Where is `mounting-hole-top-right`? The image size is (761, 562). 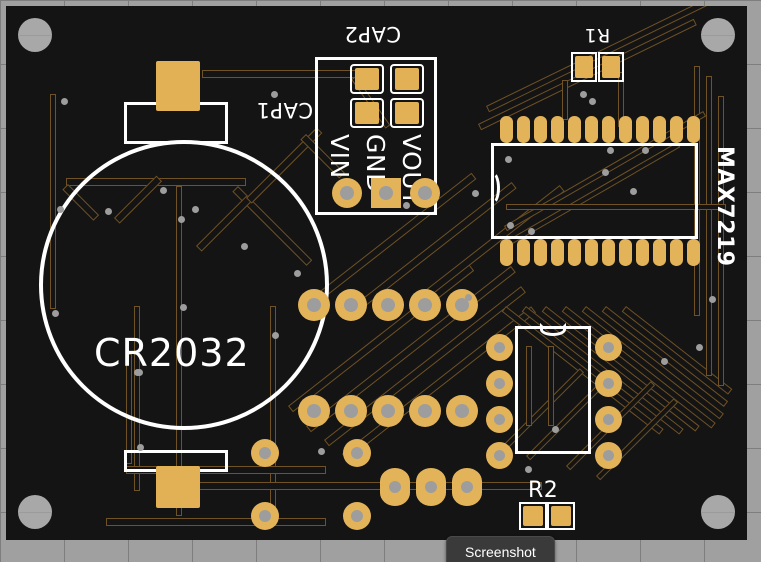
mounting-hole-top-right is located at coordinates (718, 35).